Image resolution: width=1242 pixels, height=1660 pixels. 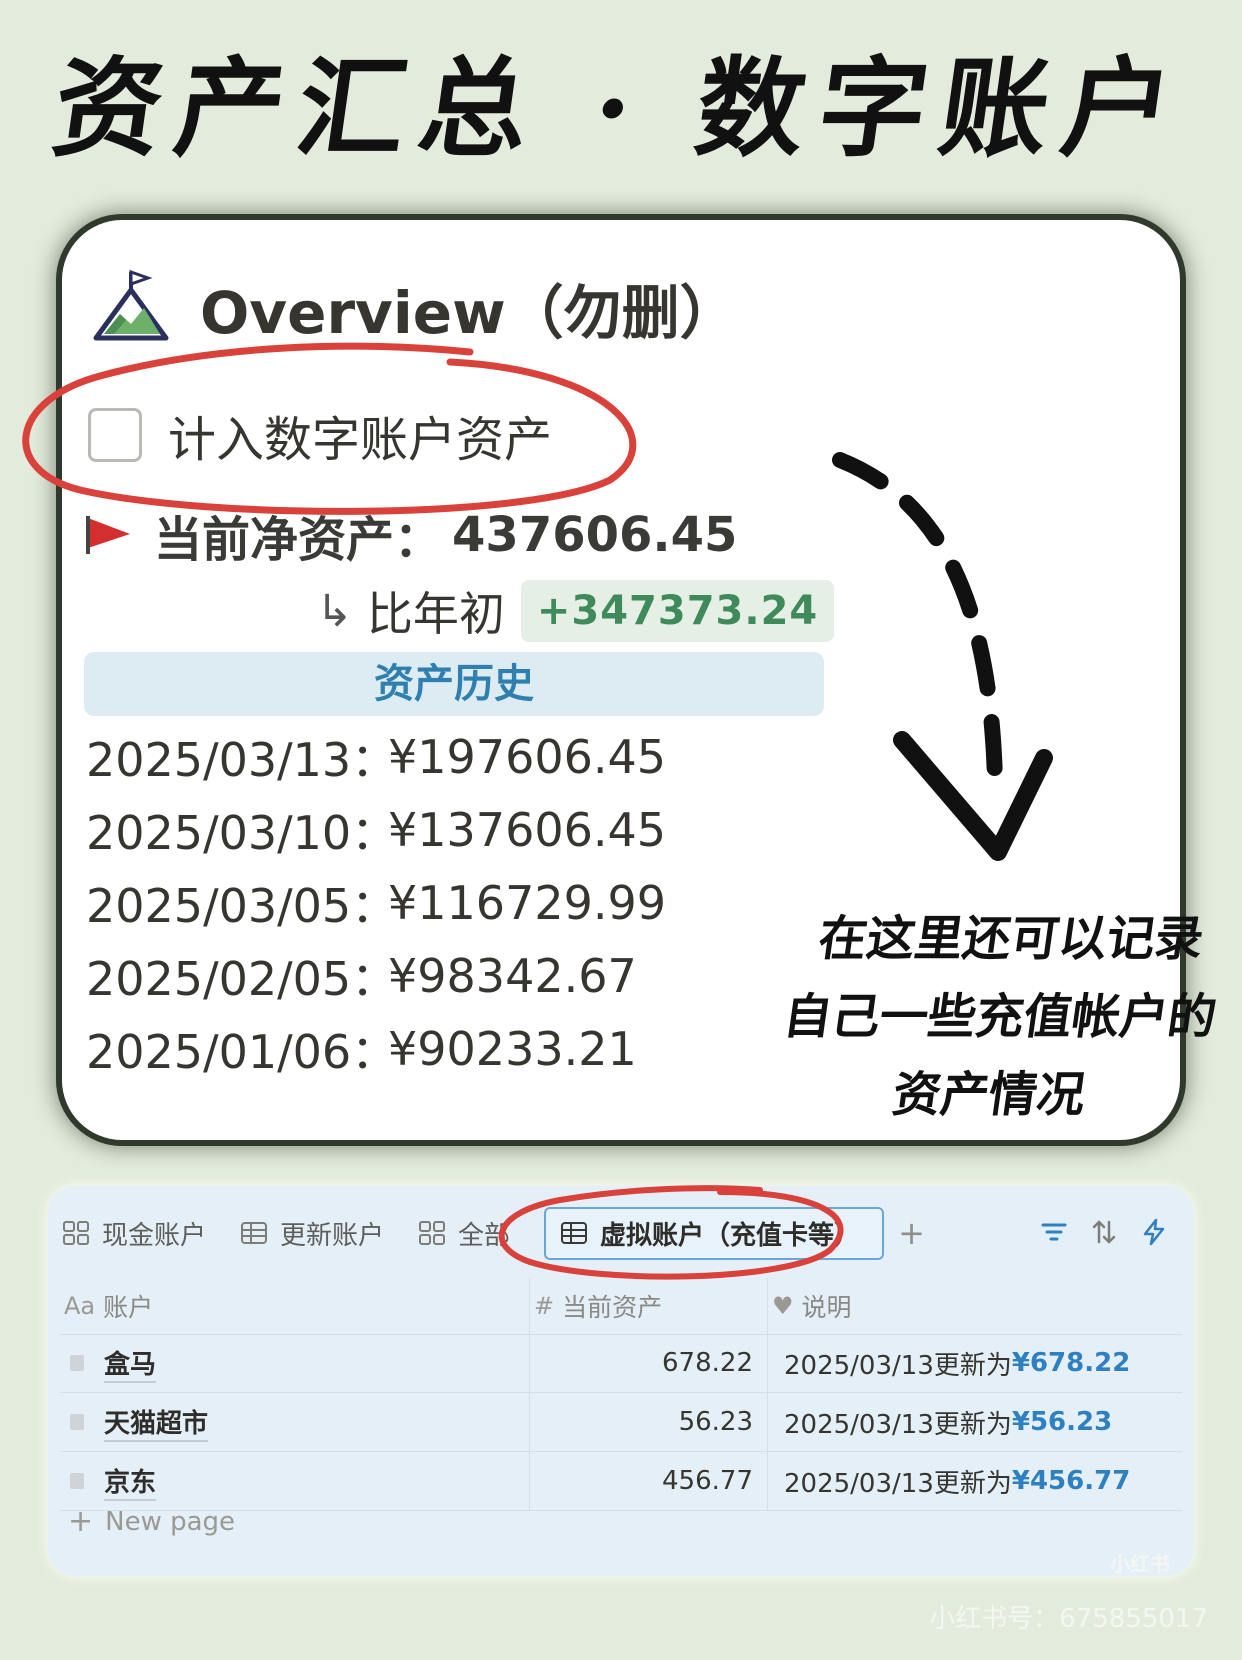 I want to click on history-row: 2025/01/06： ¥90233.21, so click(x=376, y=1048).